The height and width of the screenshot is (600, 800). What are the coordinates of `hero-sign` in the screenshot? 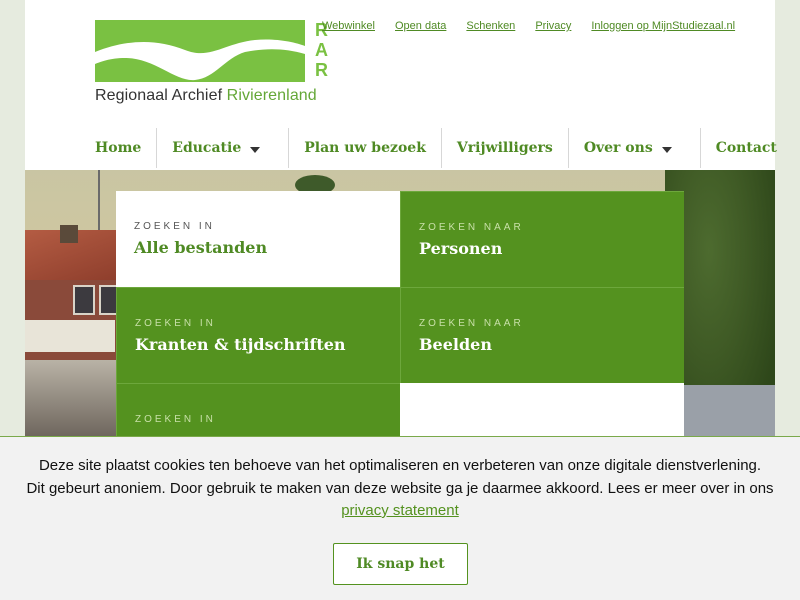 It's located at (70, 336).